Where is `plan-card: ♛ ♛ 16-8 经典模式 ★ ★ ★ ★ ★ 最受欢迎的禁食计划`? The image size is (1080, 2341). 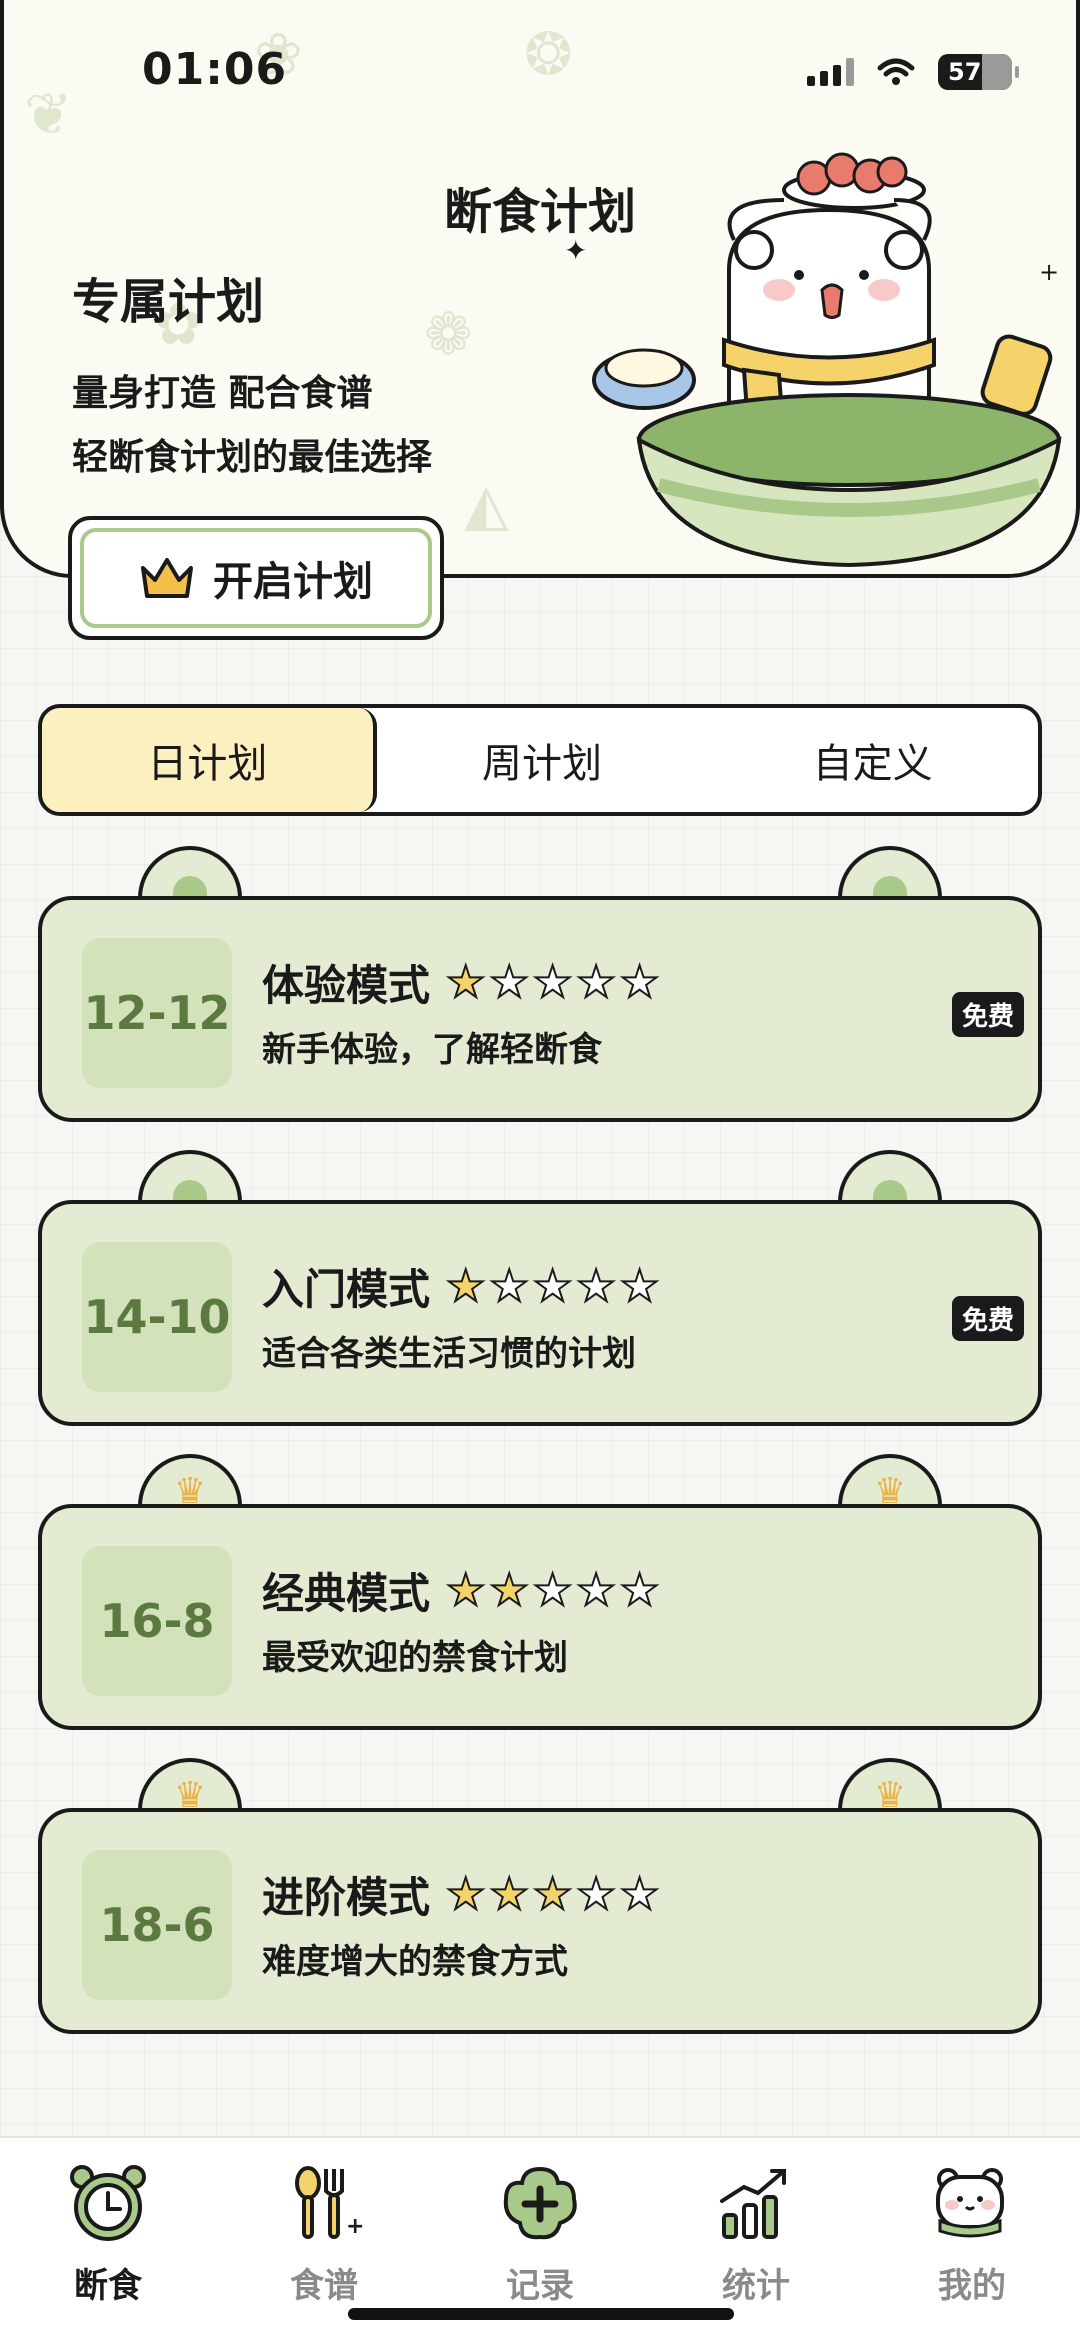 plan-card: ♛ ♛ 16-8 经典模式 ★ ★ ★ ★ ★ 最受欢迎的禁食计划 is located at coordinates (540, 1592).